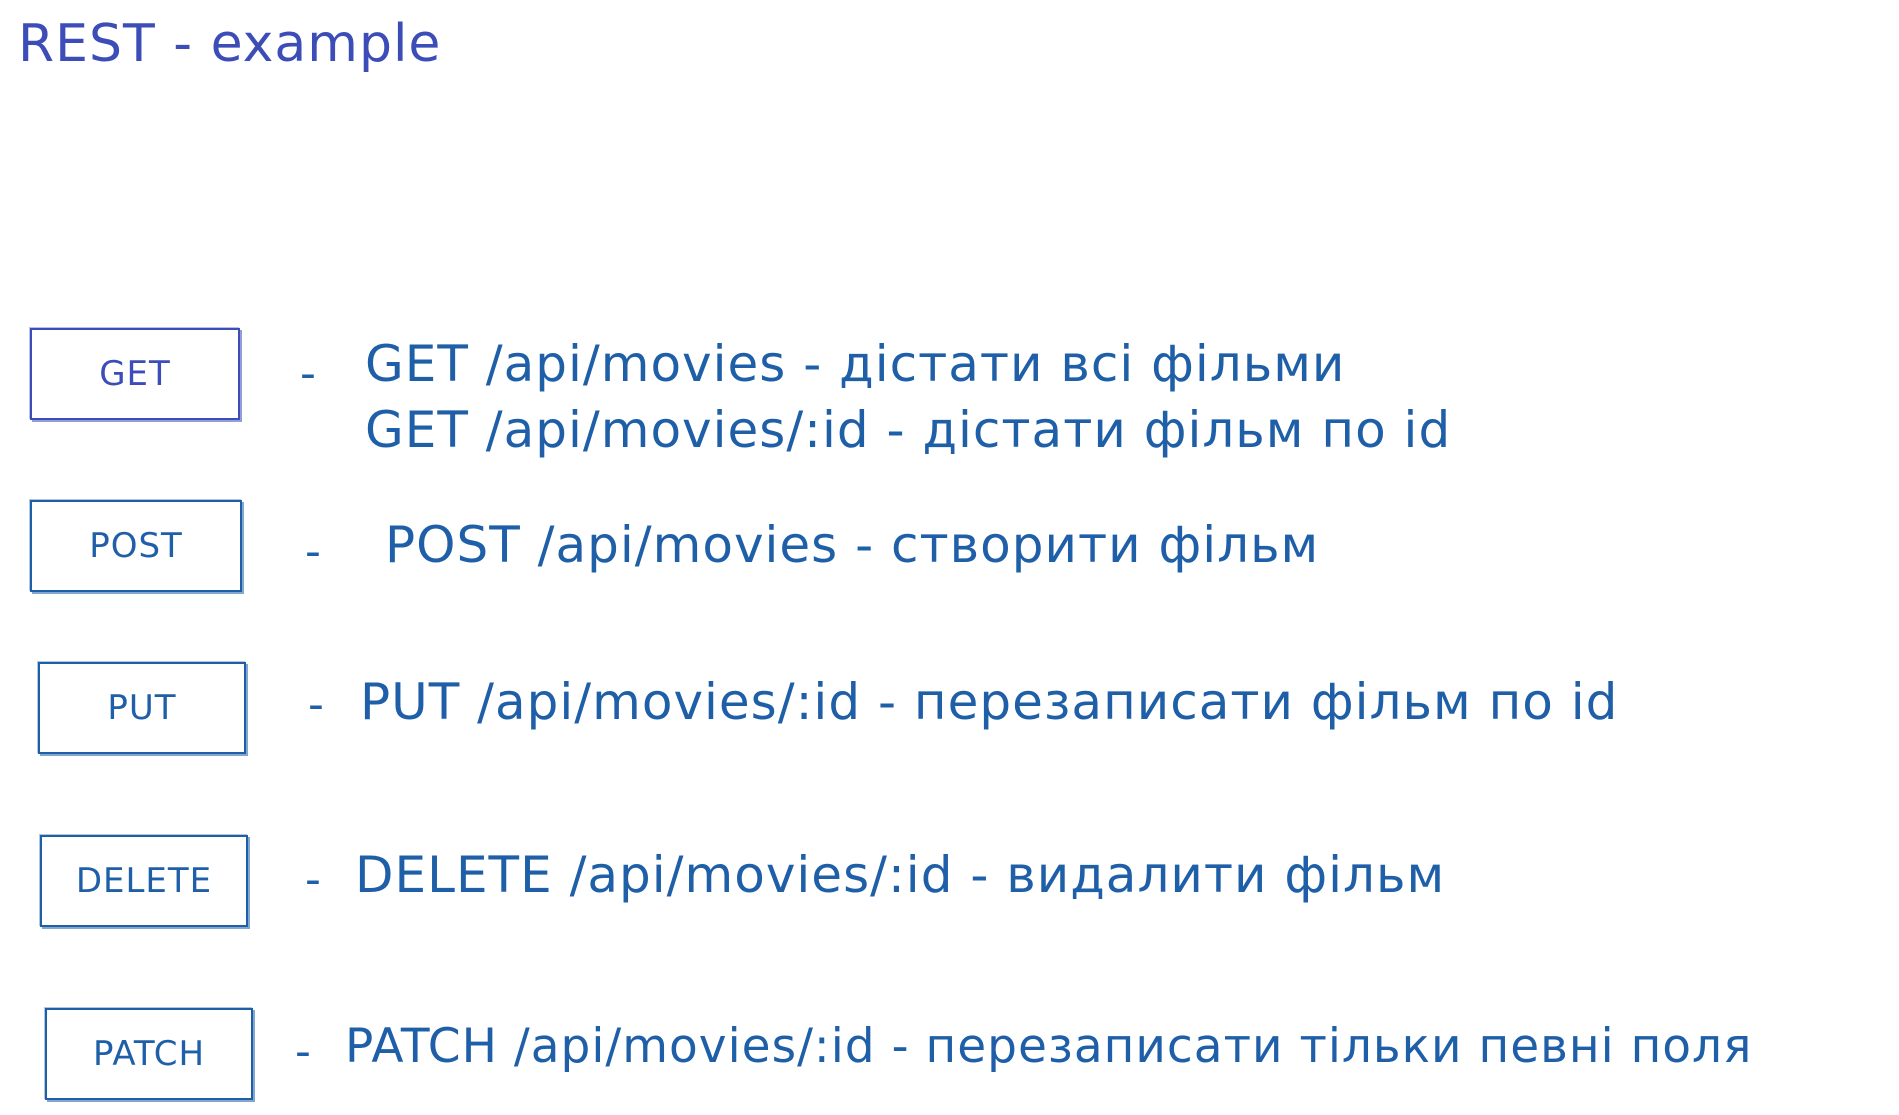  Describe the element at coordinates (230, 44) in the screenshot. I see `diagram-title: REST - example` at that location.